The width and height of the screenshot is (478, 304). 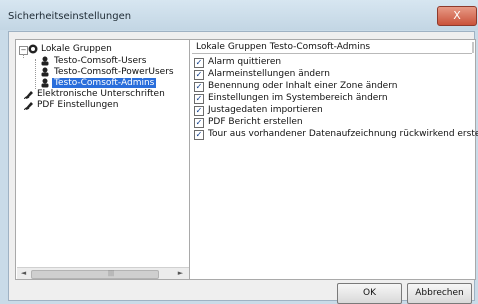 What do you see at coordinates (33, 49) in the screenshot?
I see `group-folder-icon` at bounding box center [33, 49].